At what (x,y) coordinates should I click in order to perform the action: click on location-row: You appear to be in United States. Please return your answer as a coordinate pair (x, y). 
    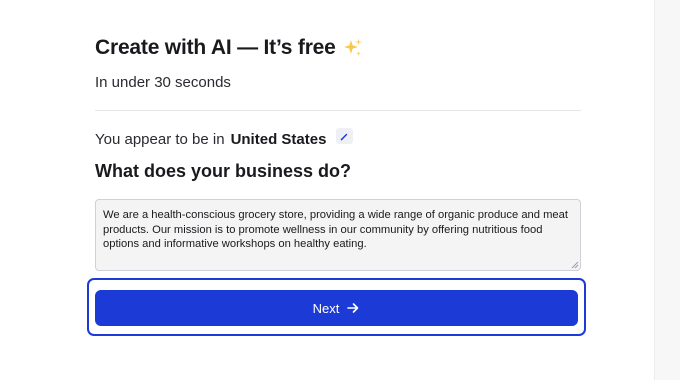
    Looking at the image, I should click on (338, 139).